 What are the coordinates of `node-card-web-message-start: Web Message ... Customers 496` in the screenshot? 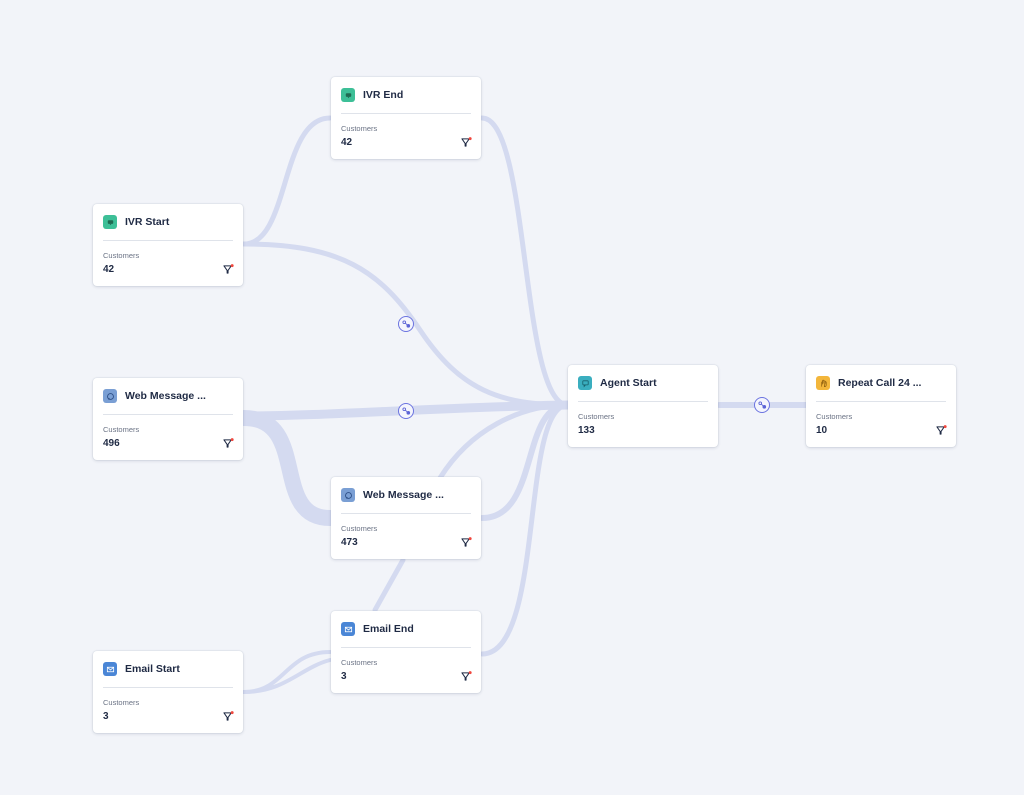 It's located at (168, 419).